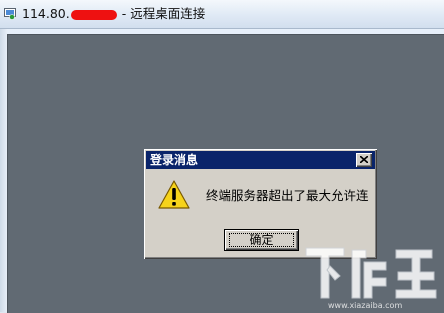 This screenshot has height=313, width=444. Describe the element at coordinates (93, 14) in the screenshot. I see `redaction-mark` at that location.